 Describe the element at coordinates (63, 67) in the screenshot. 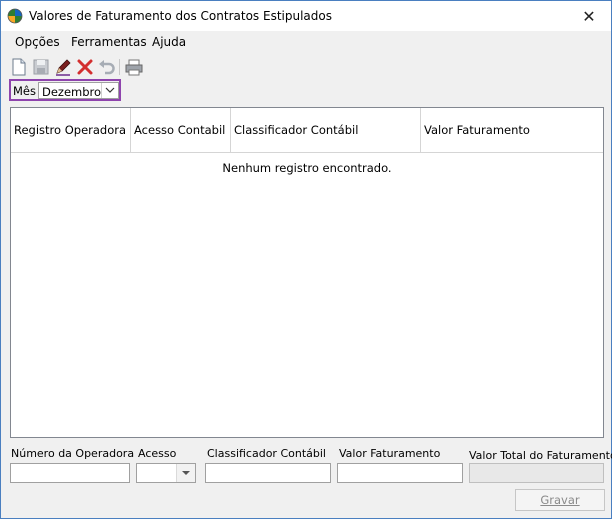

I see `edit-pencil-icon` at that location.